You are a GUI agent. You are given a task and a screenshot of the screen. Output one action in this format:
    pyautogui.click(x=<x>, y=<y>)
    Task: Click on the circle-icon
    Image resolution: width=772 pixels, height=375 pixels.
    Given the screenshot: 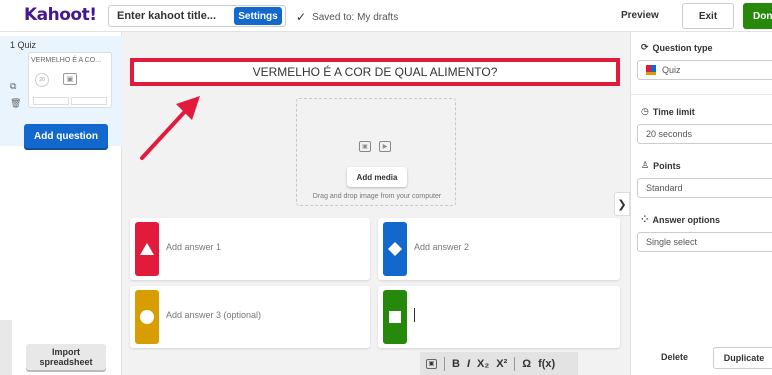 What is the action you would take?
    pyautogui.click(x=147, y=317)
    